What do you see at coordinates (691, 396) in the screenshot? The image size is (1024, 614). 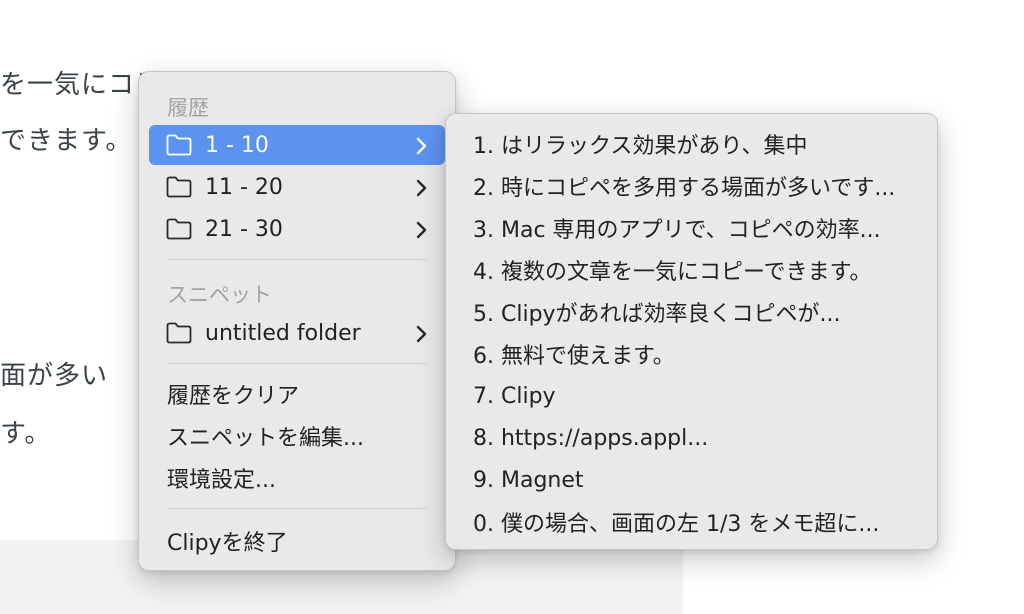 I see `history-entry-7: 7. Clipy` at bounding box center [691, 396].